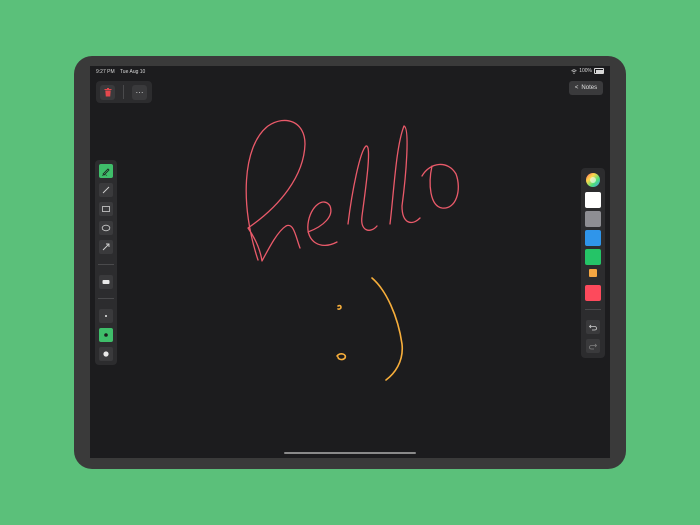  What do you see at coordinates (405, 175) in the screenshot?
I see `stroke-l2` at bounding box center [405, 175].